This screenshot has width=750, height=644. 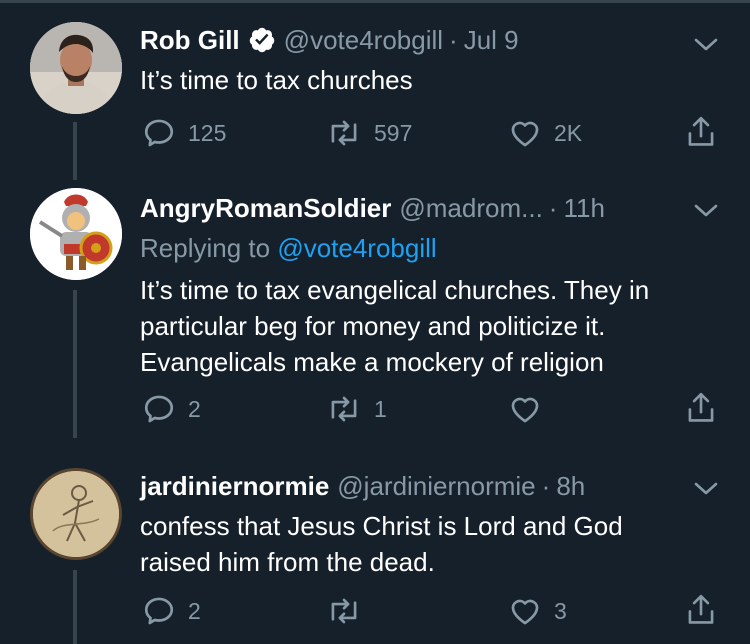 I want to click on retweet-button, so click(x=344, y=611).